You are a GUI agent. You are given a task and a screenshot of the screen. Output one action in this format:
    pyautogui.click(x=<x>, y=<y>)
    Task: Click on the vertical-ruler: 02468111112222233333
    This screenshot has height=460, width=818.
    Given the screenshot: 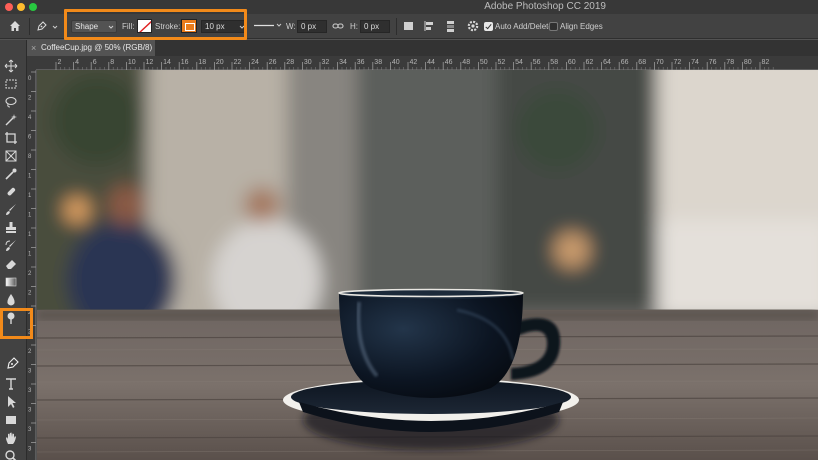 What is the action you would take?
    pyautogui.click(x=31, y=265)
    